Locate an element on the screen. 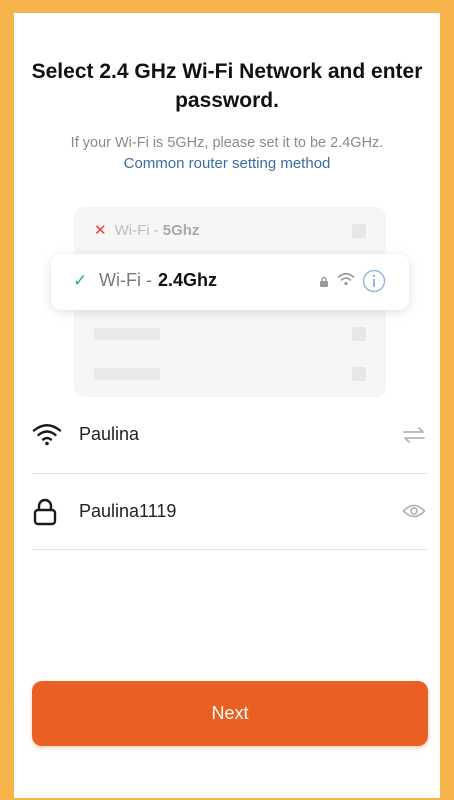 This screenshot has height=800, width=454. wifi-ssid-row is located at coordinates (230, 436).